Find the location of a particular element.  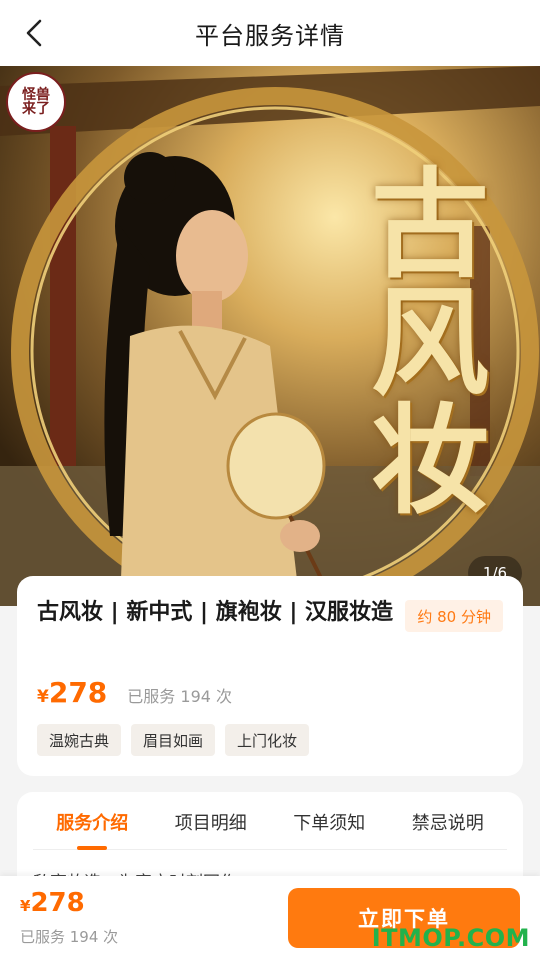

tab-taboos: 禁忌说明 is located at coordinates (448, 830).